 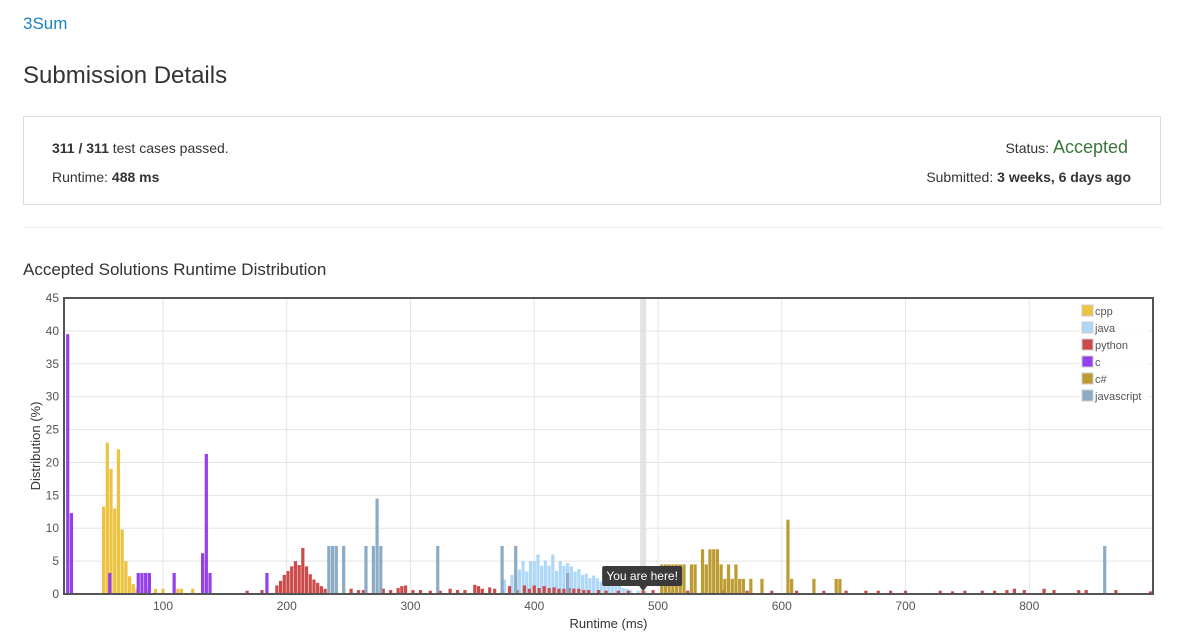 I want to click on y-tick-label: 5, so click(x=55, y=561).